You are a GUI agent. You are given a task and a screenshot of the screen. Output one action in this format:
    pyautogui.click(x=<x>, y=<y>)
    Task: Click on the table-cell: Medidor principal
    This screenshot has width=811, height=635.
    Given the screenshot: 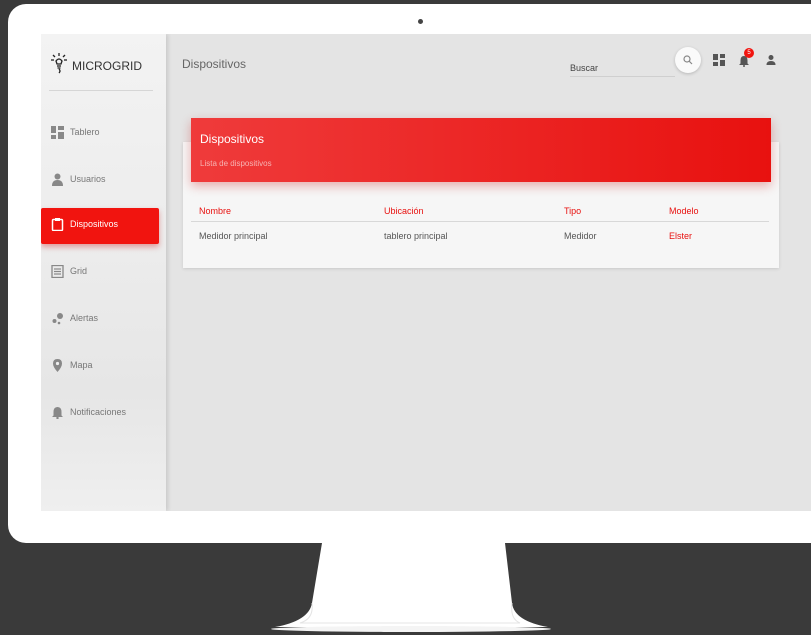 What is the action you would take?
    pyautogui.click(x=233, y=236)
    